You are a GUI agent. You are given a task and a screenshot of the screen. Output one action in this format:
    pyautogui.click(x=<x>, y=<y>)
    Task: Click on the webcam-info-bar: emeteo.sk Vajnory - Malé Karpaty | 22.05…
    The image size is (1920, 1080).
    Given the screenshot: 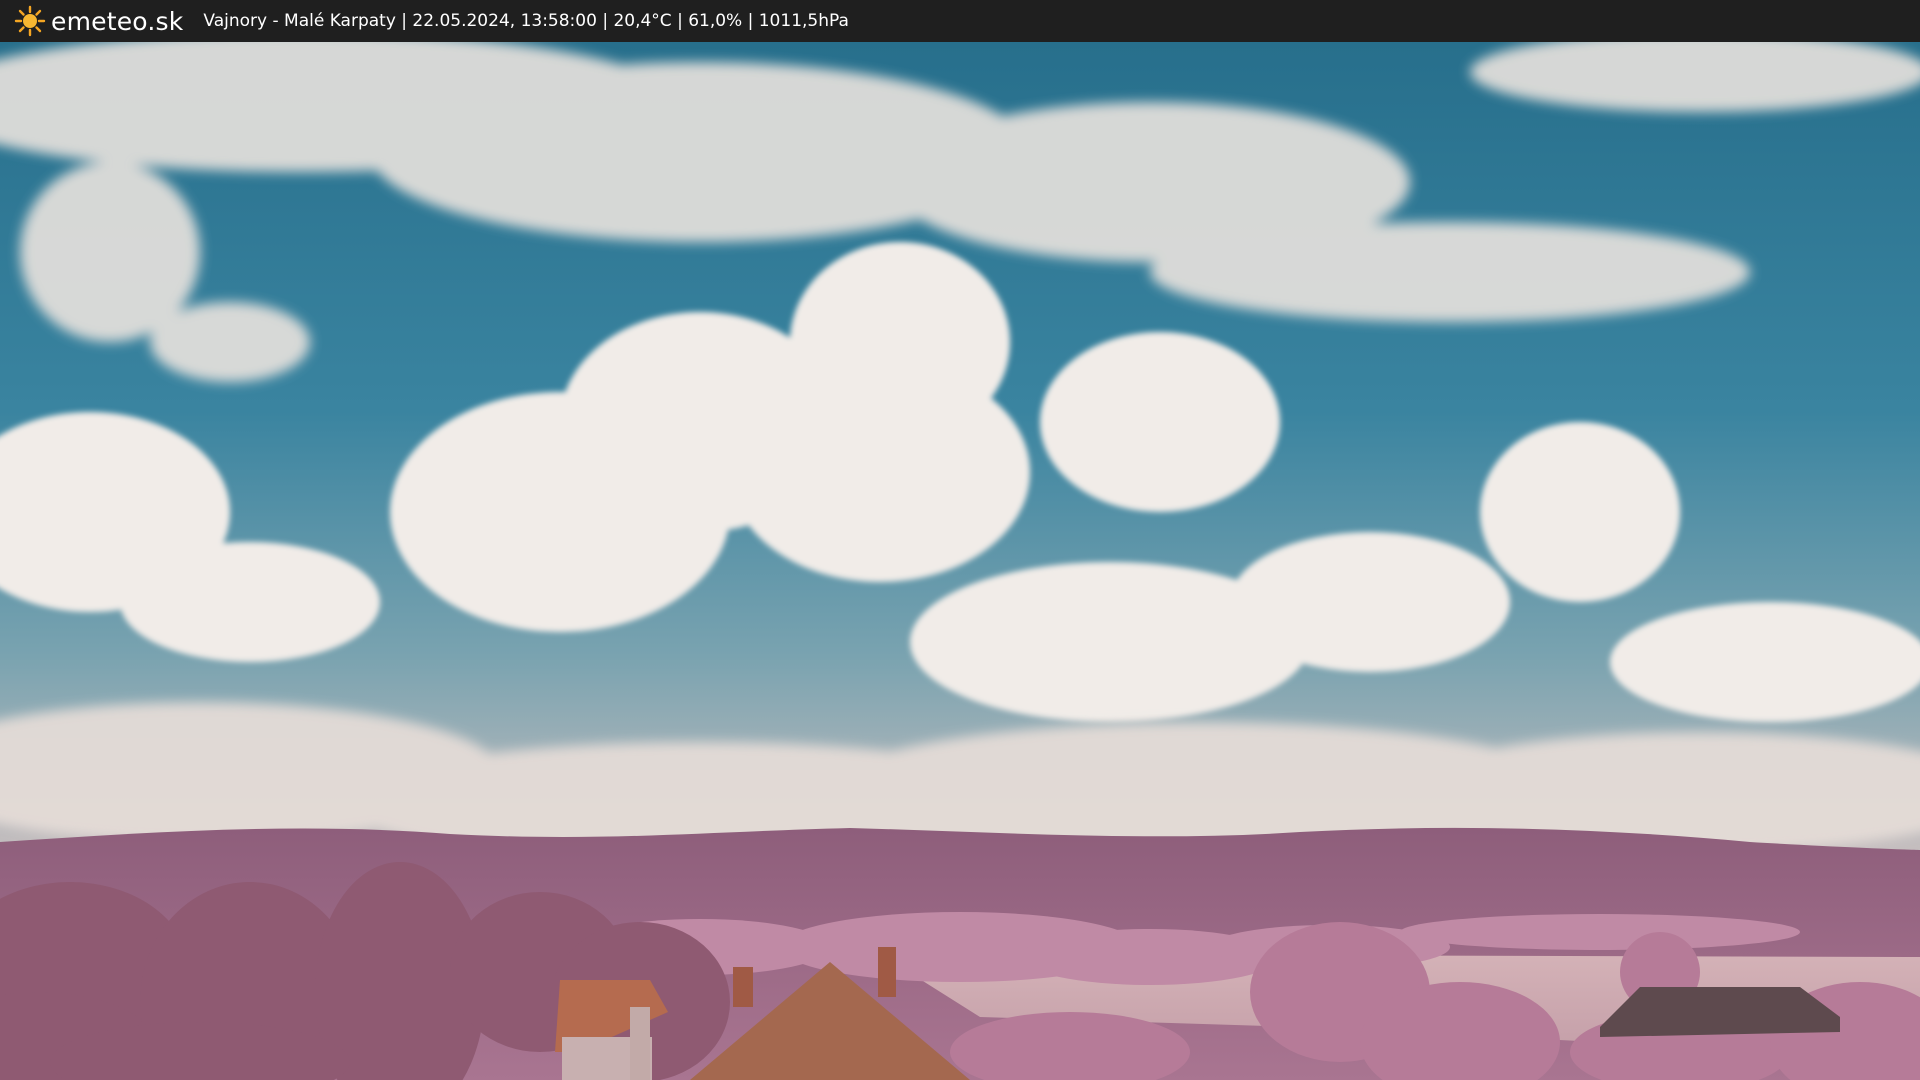 What is the action you would take?
    pyautogui.click(x=960, y=21)
    